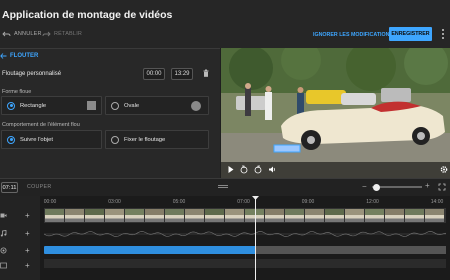 Image resolution: width=450 pixels, height=280 pixels. What do you see at coordinates (154, 74) in the screenshot?
I see `start-time-input: 00:00` at bounding box center [154, 74].